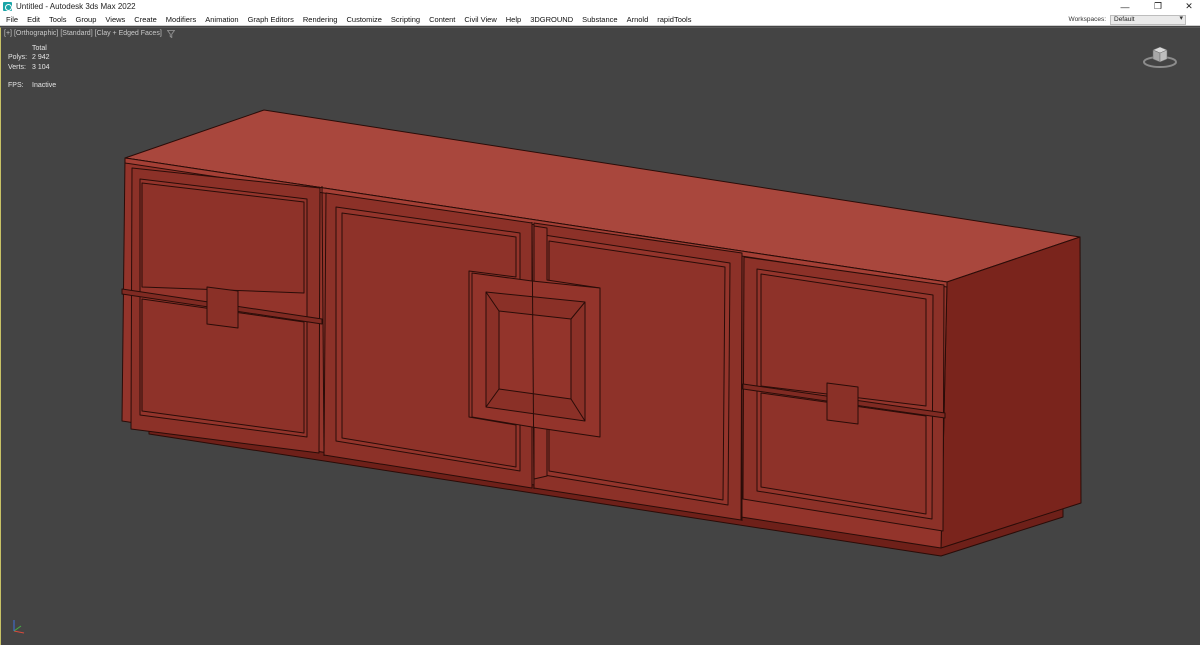 The height and width of the screenshot is (645, 1200). Describe the element at coordinates (86, 19) in the screenshot. I see `menu-group: Group` at that location.